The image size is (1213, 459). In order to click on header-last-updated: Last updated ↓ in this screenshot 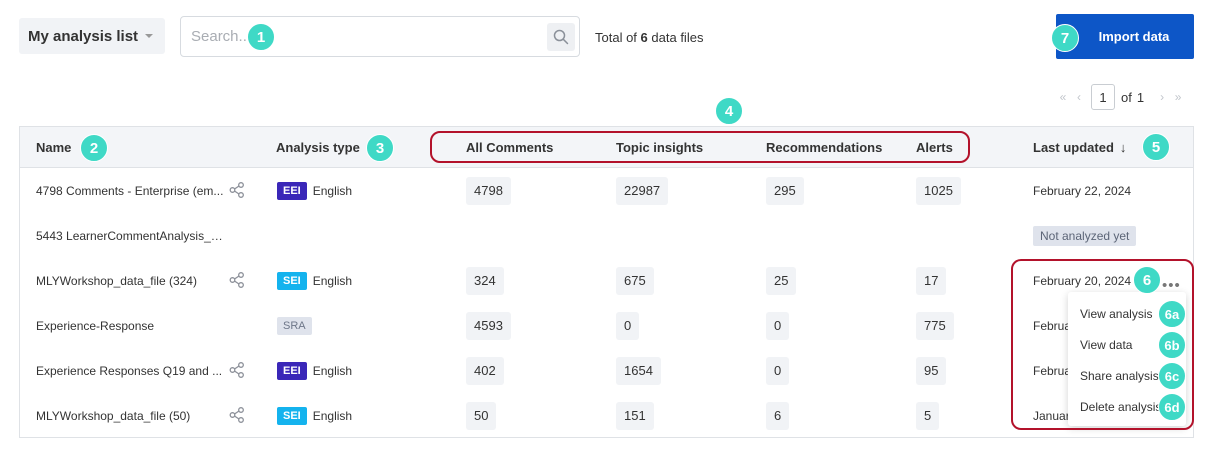, I will do `click(1079, 147)`.